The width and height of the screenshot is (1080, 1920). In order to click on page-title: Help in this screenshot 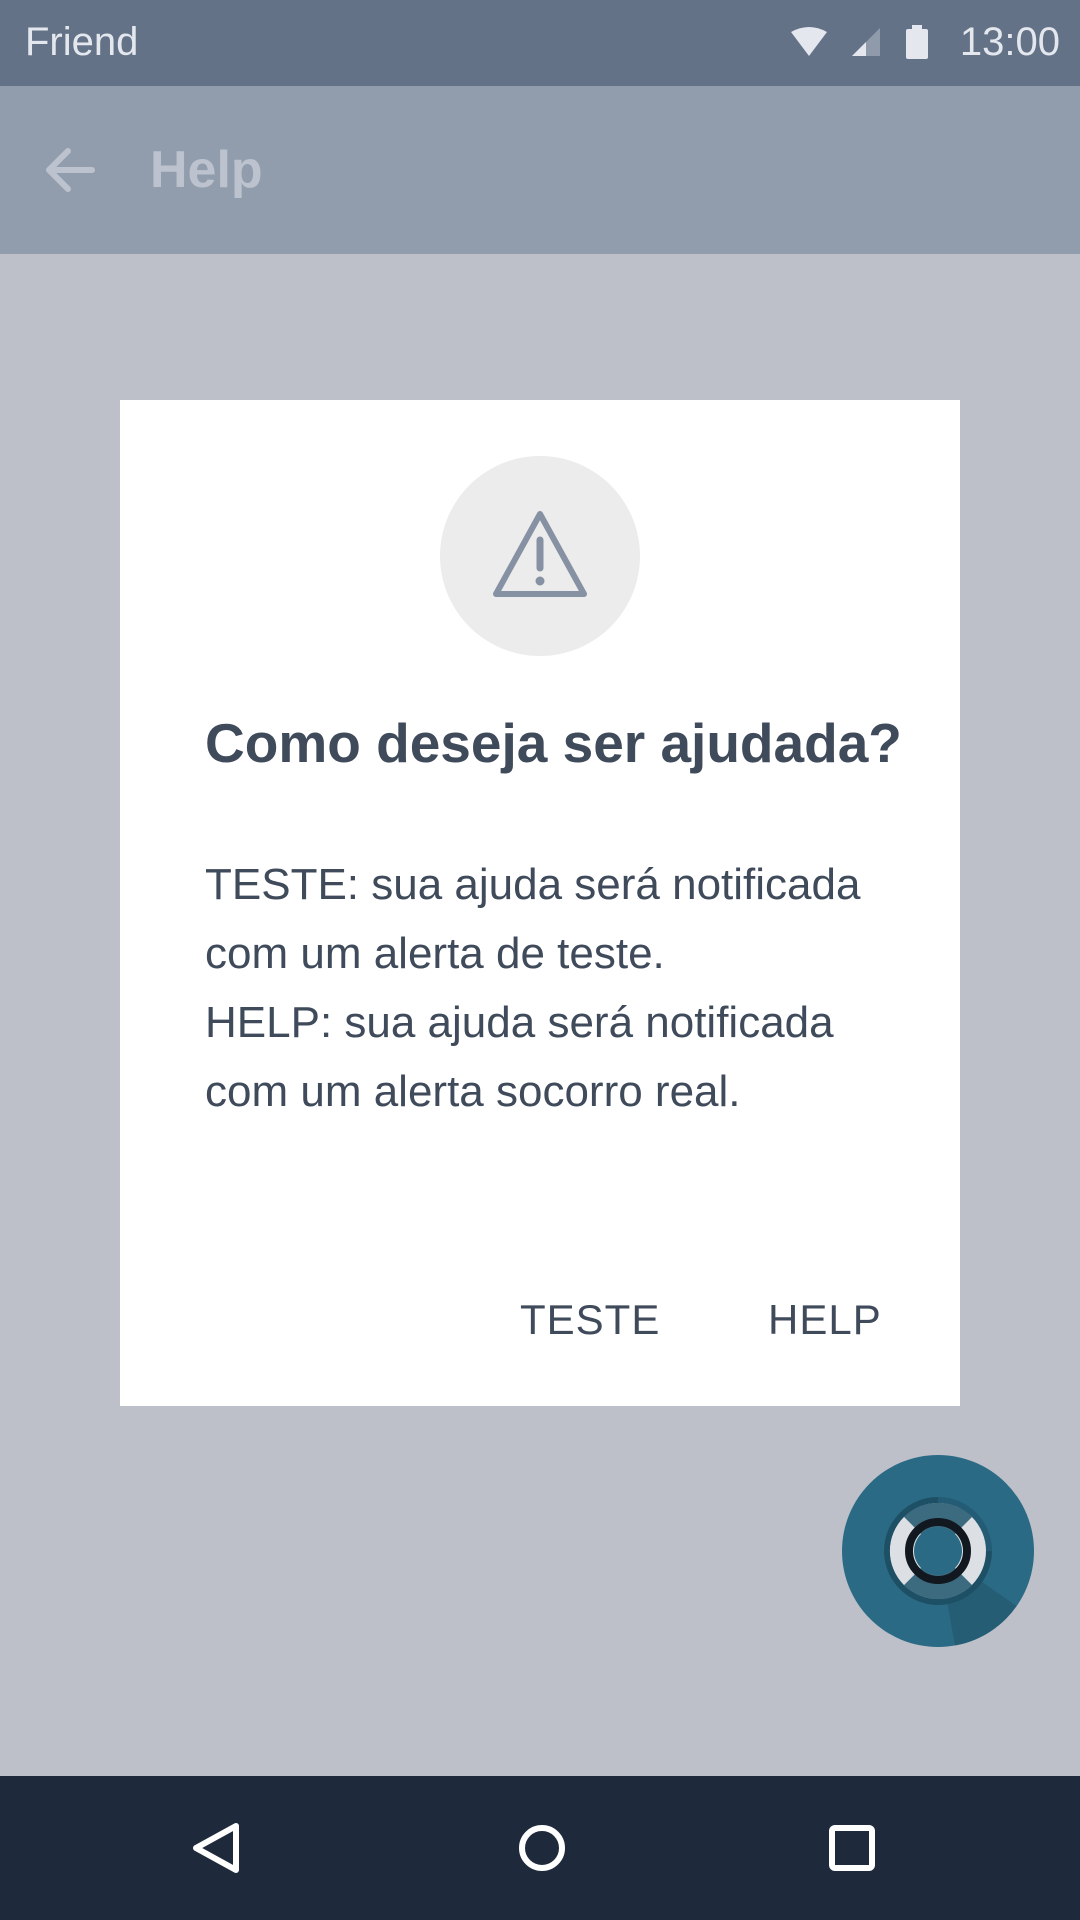, I will do `click(206, 170)`.